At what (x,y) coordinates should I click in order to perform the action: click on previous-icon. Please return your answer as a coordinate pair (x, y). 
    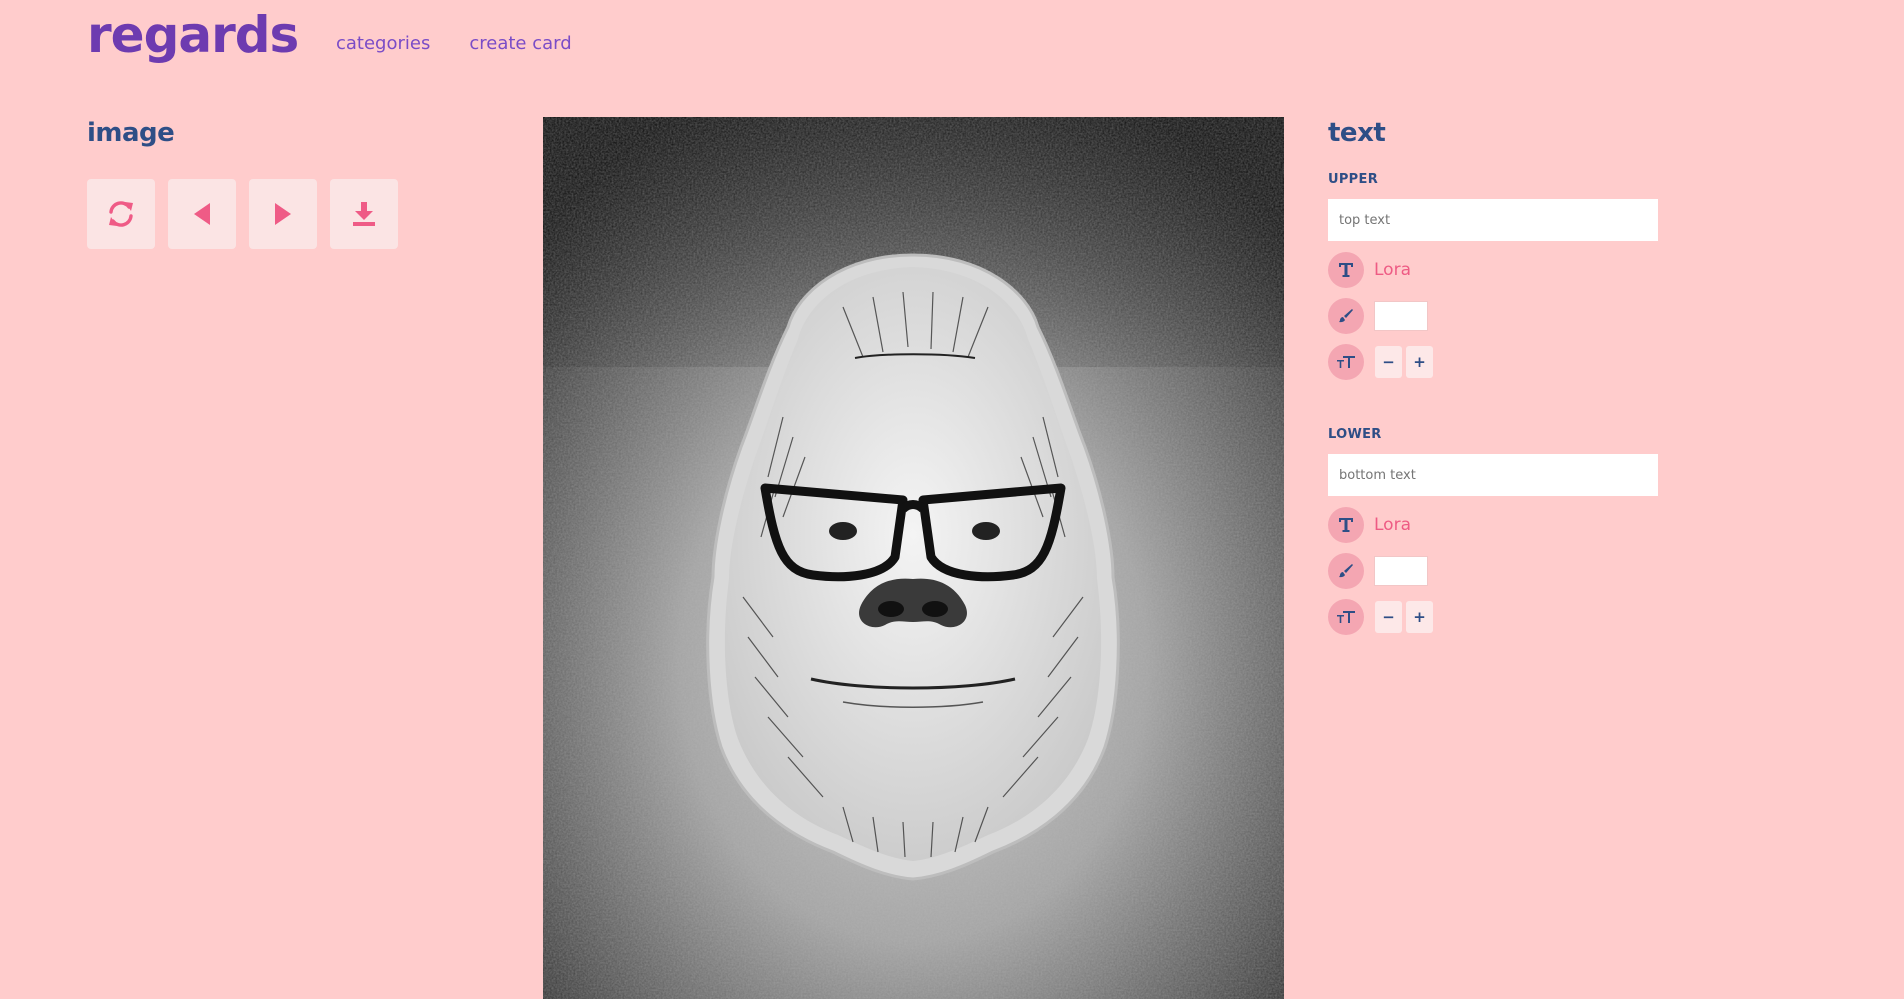
    Looking at the image, I should click on (202, 214).